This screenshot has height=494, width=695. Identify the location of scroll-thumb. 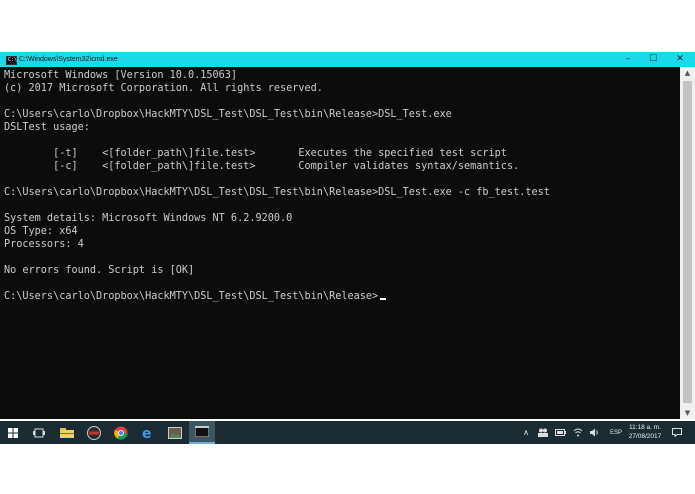
(687, 242).